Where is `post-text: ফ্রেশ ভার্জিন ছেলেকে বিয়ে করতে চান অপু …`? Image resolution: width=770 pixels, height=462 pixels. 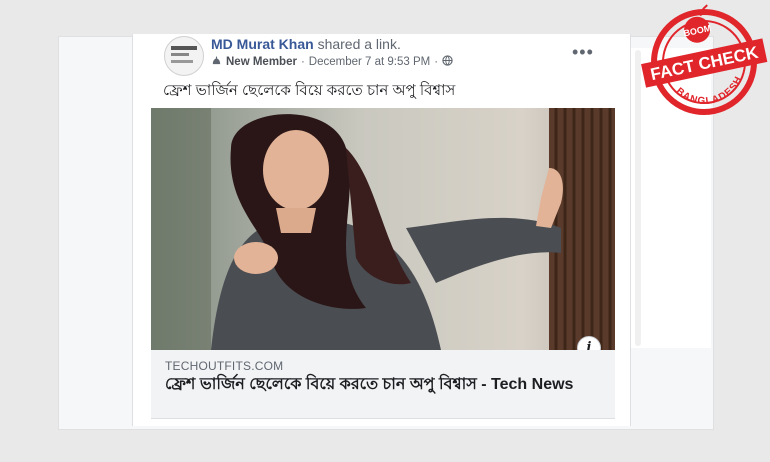
post-text: ফ্রেশ ভার্জিন ছেলেকে বিয়ে করতে চান অপু … is located at coordinates (309, 90).